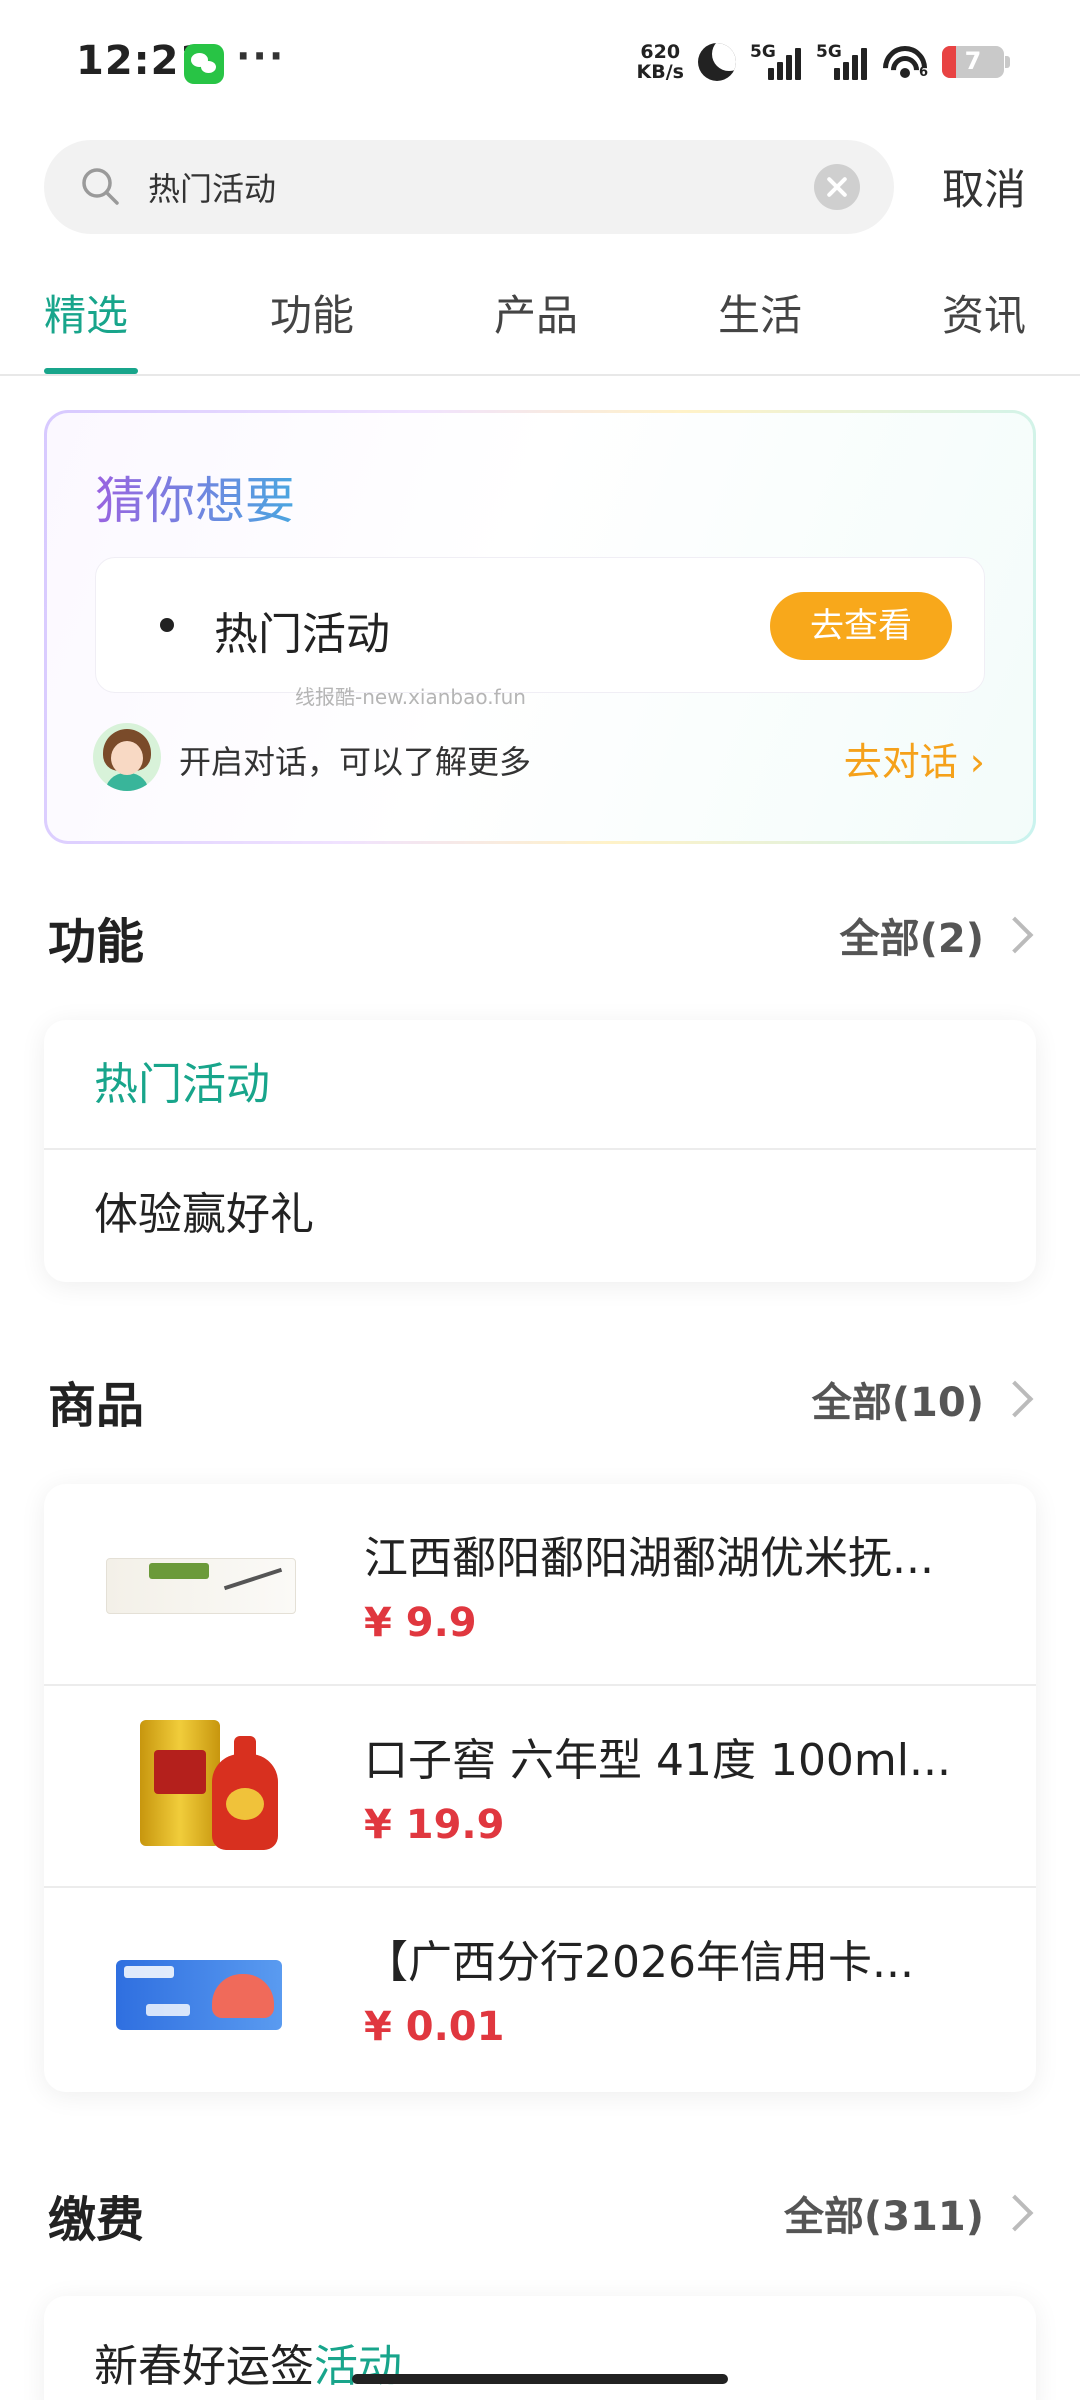 The image size is (1080, 2400). What do you see at coordinates (540, 1989) in the screenshot?
I see `product-row: 【广西分行2026年信用卡... ¥ 0.01` at bounding box center [540, 1989].